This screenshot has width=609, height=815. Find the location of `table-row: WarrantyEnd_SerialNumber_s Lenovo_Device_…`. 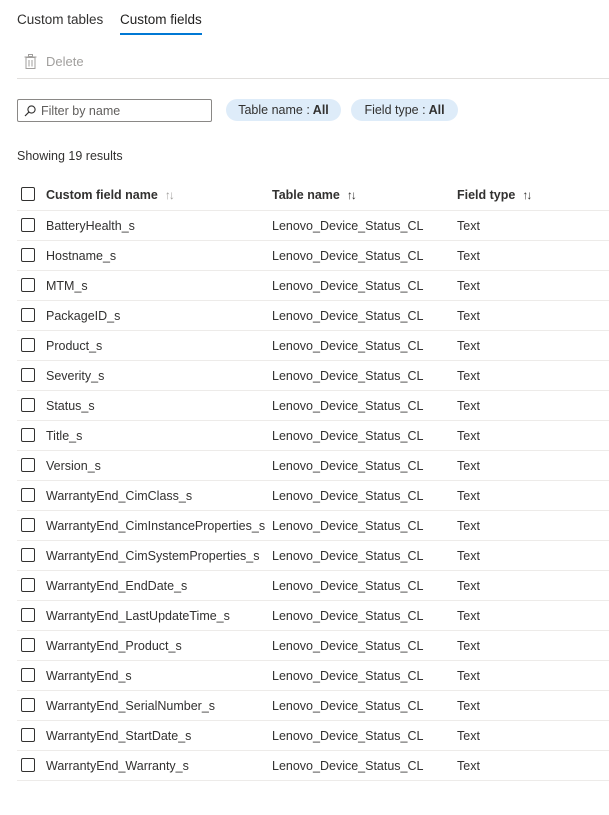

table-row: WarrantyEnd_SerialNumber_s Lenovo_Device_… is located at coordinates (313, 706).